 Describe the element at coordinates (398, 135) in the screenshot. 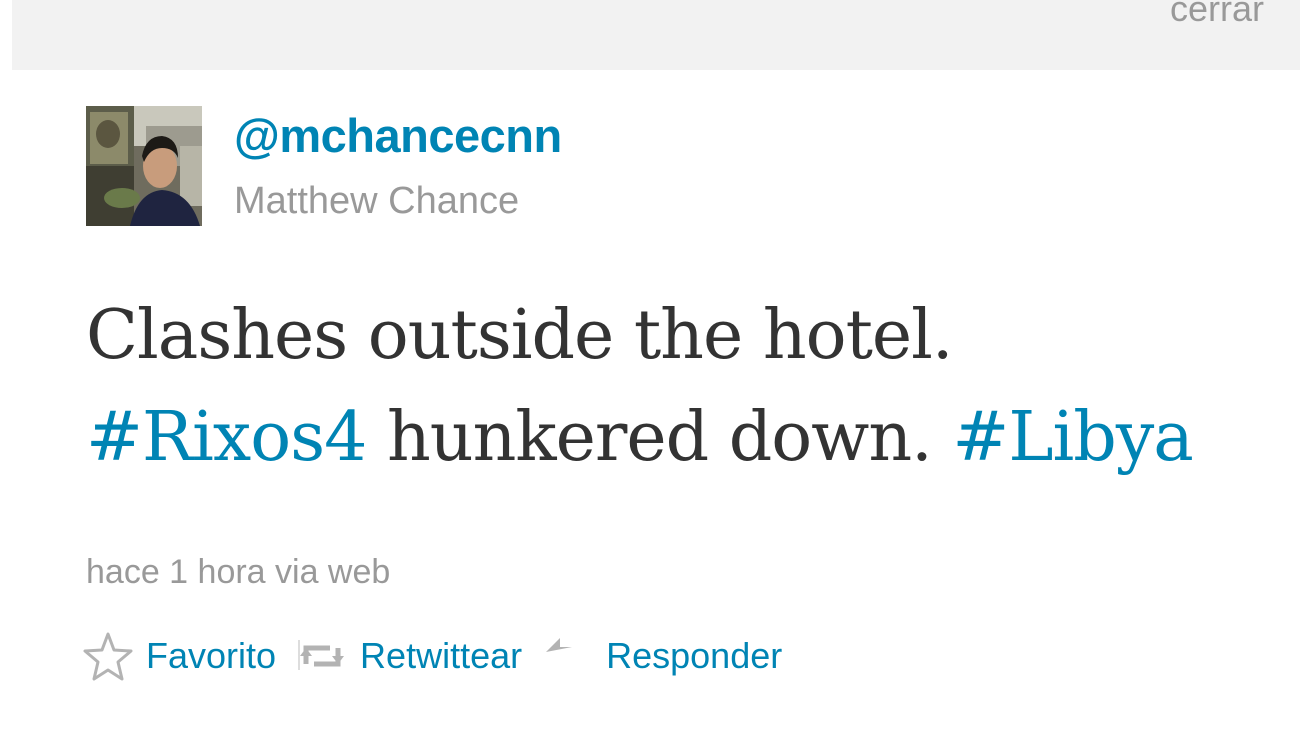

I see `screen-name-link: @mchancecnn` at that location.